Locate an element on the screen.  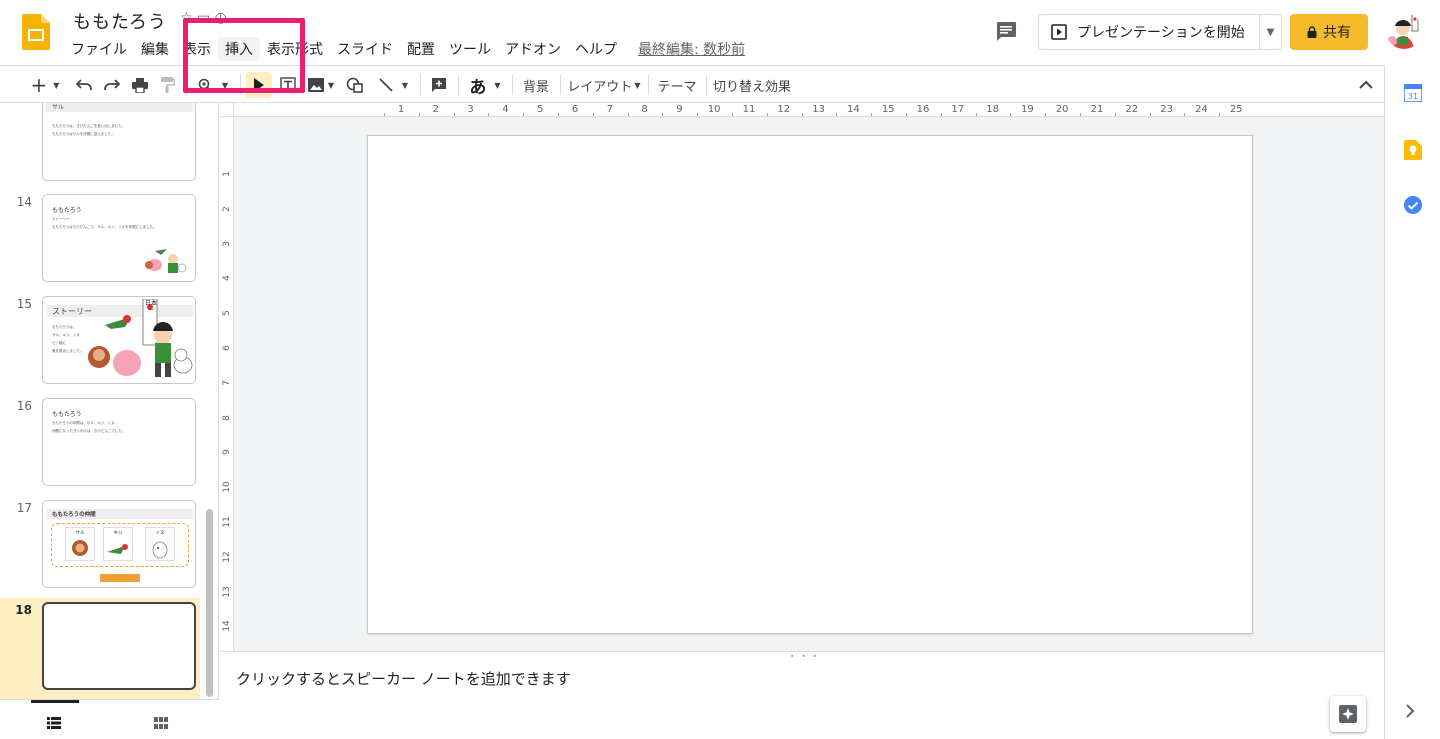
menu-view: 表示 is located at coordinates (197, 49).